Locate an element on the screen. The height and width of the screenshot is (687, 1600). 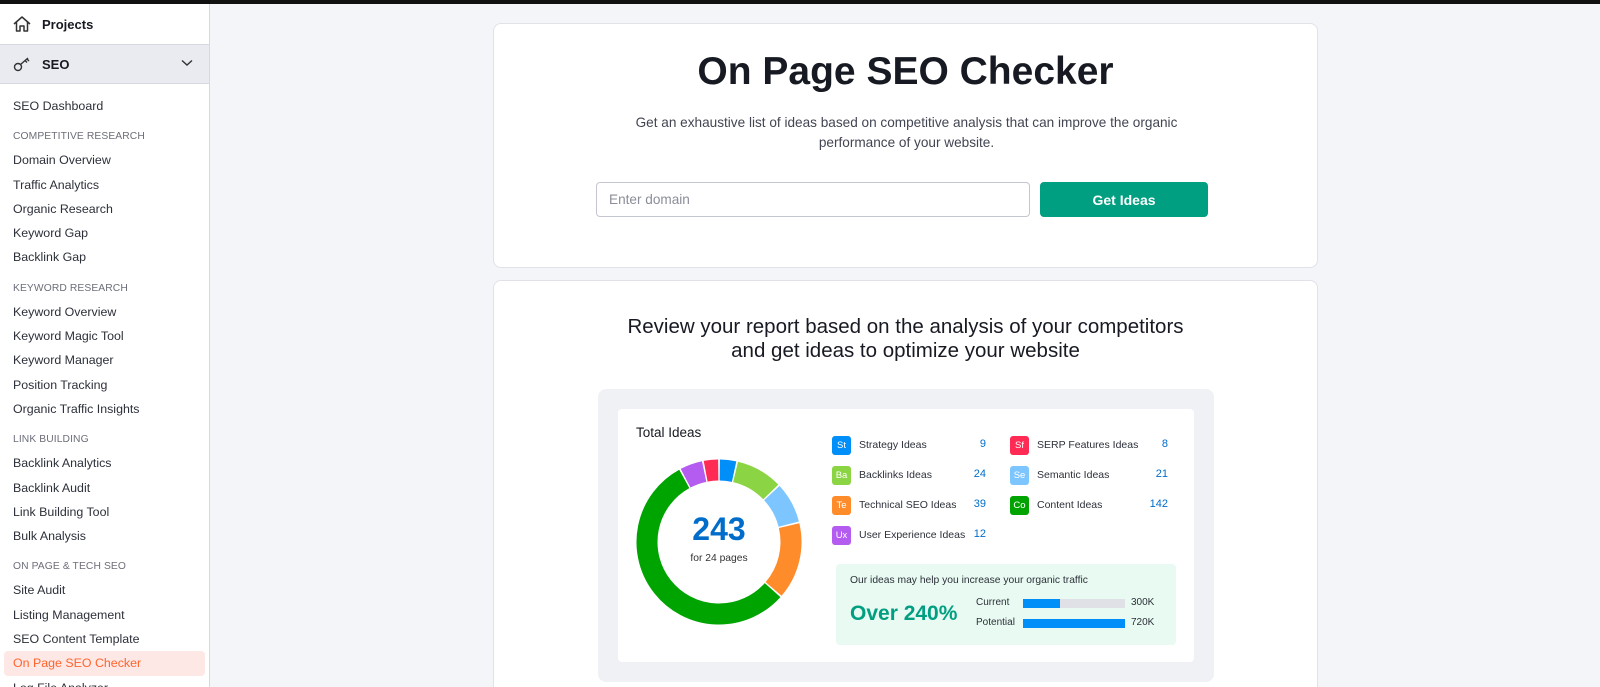
sidebar-item-position-tracking: Position Tracking is located at coordinates (104, 385).